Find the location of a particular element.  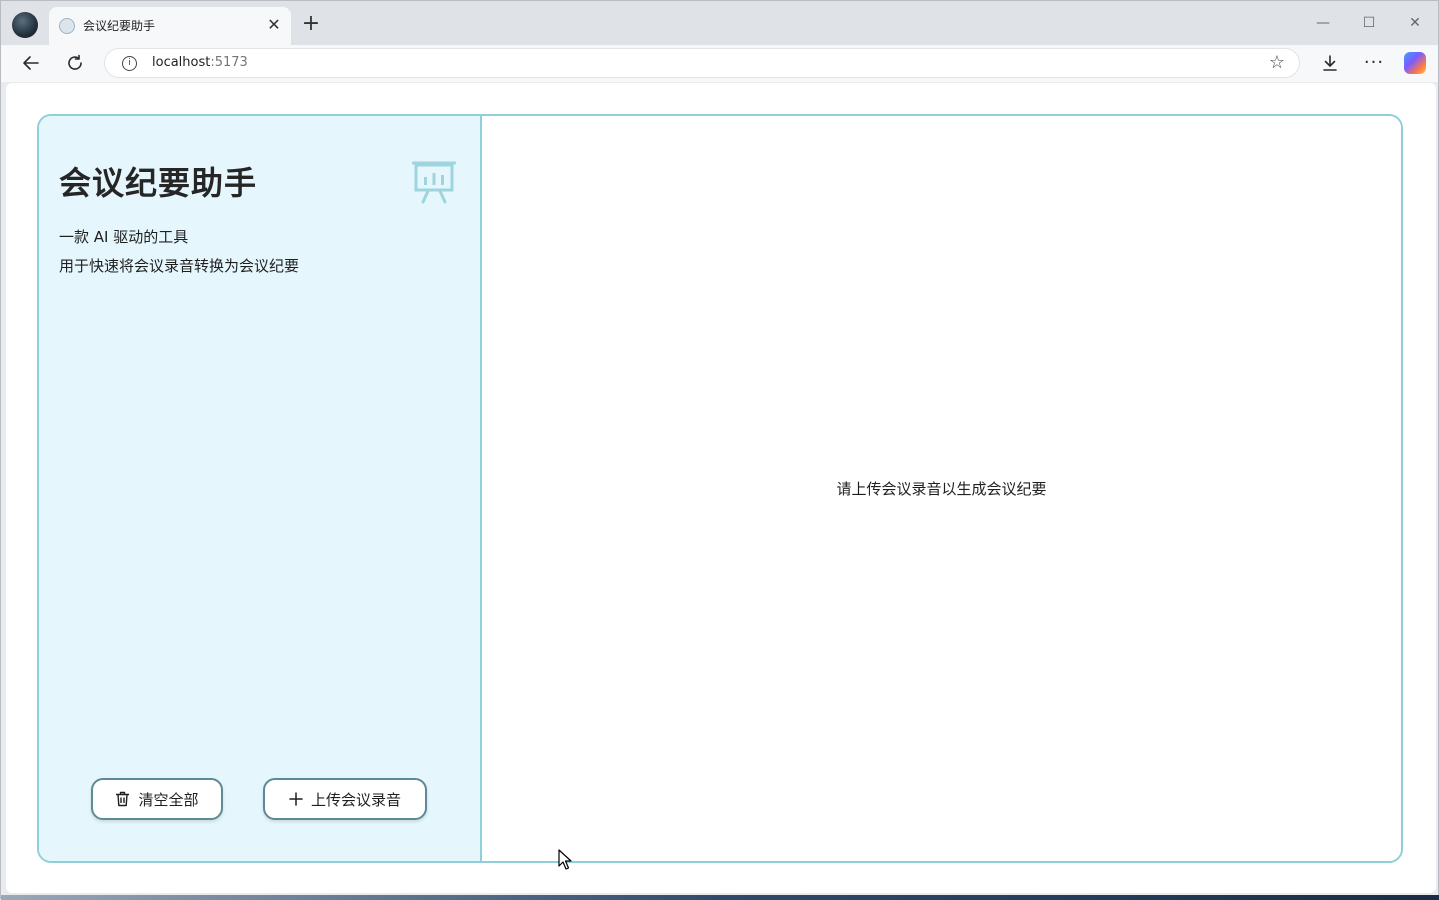

back-button is located at coordinates (31, 63).